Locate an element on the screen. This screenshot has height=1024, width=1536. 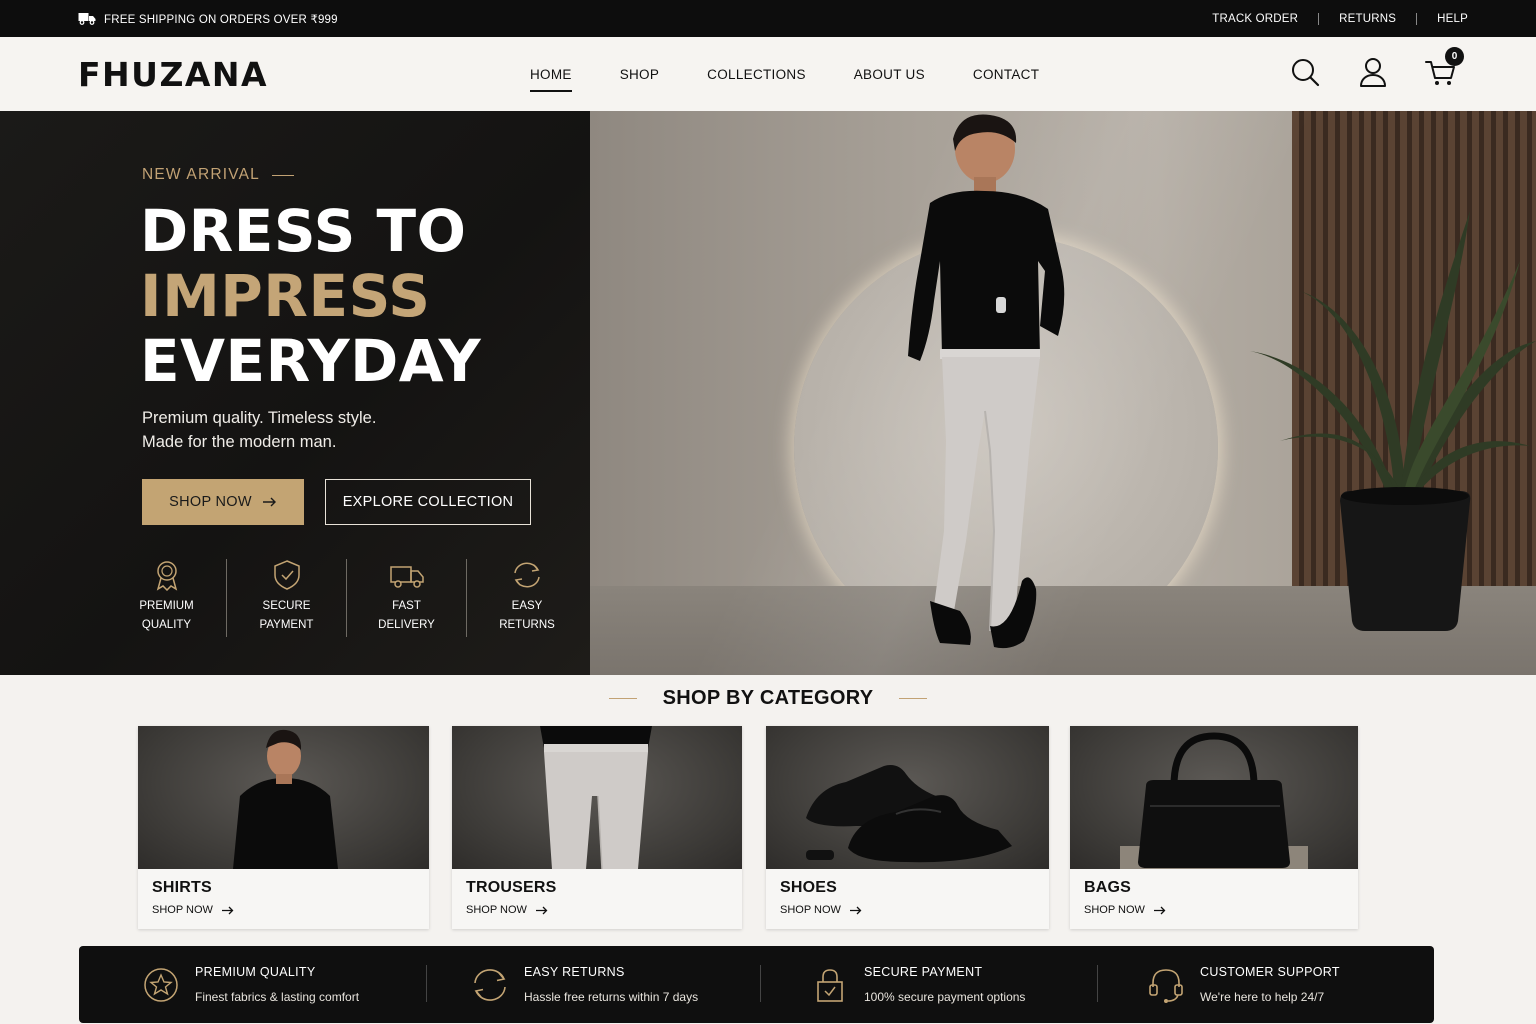
shipping-notice: FREE SHIPPING ON ORDERS OVER ₹999 is located at coordinates (208, 19).